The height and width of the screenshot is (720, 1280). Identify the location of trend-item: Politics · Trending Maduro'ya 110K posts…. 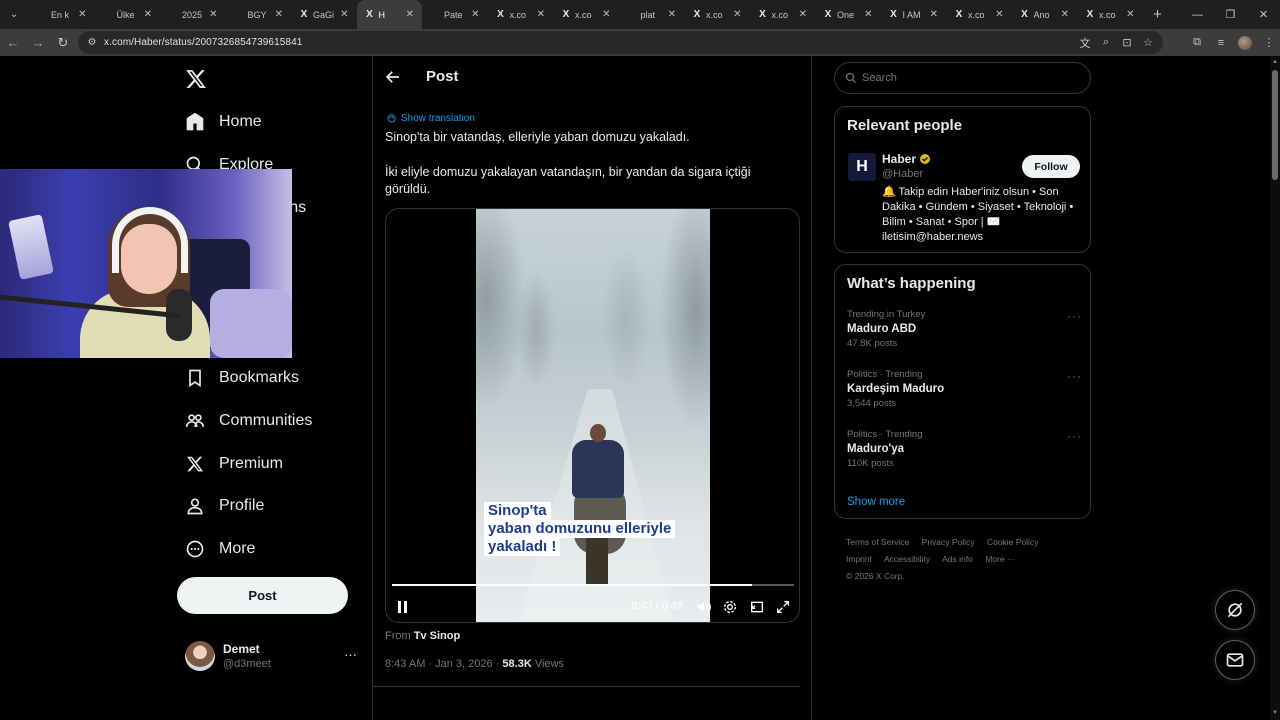
(964, 449).